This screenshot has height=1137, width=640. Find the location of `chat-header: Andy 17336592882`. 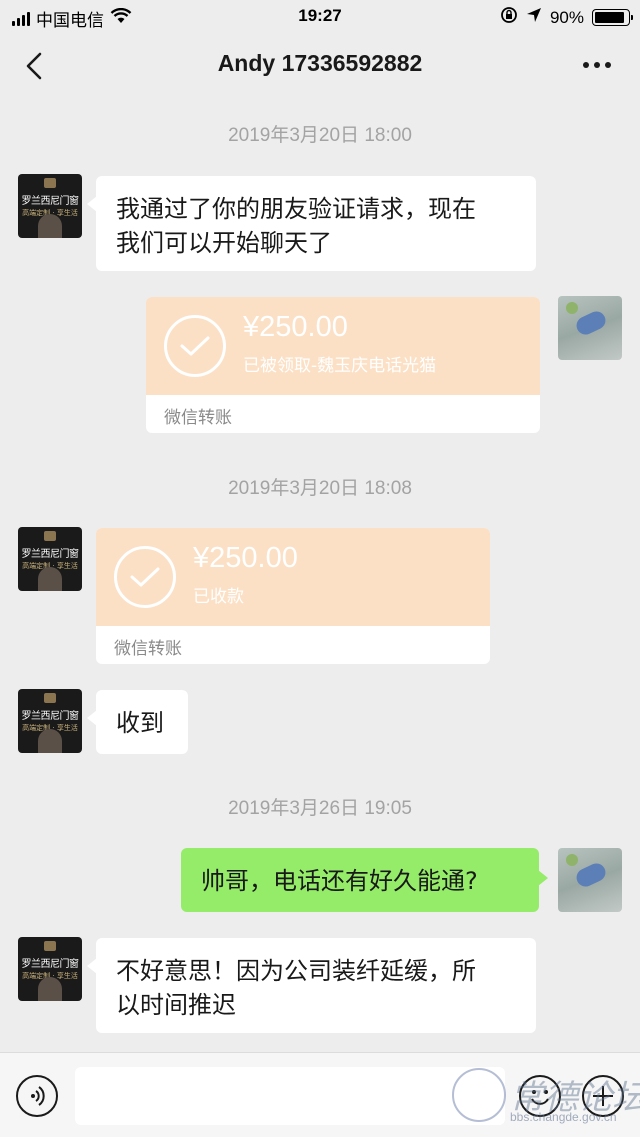

chat-header: Andy 17336592882 is located at coordinates (320, 66).